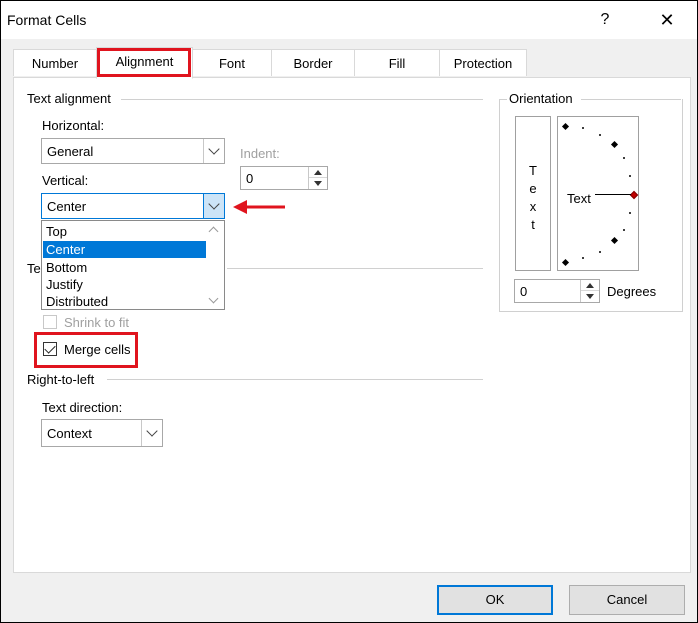 Image resolution: width=698 pixels, height=623 pixels. What do you see at coordinates (133, 206) in the screenshot?
I see `vertical-combo: Center` at bounding box center [133, 206].